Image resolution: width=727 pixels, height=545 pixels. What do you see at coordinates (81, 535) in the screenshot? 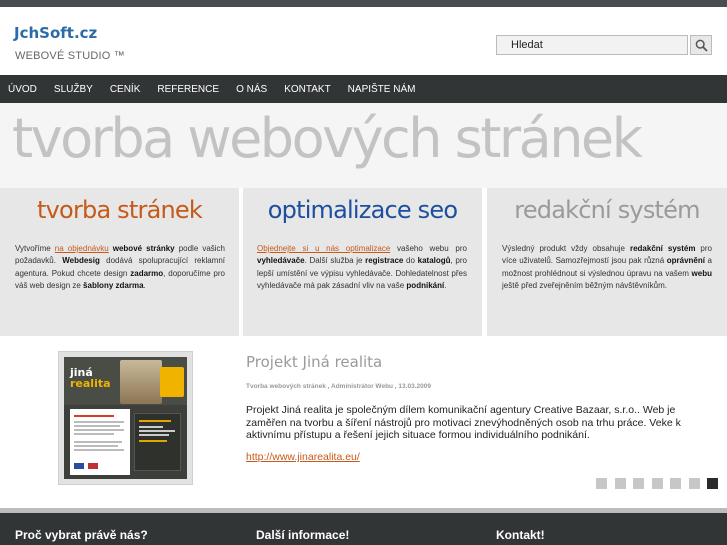
I see `footer-heading-why-us: Proč vybrat právě nás?` at bounding box center [81, 535].